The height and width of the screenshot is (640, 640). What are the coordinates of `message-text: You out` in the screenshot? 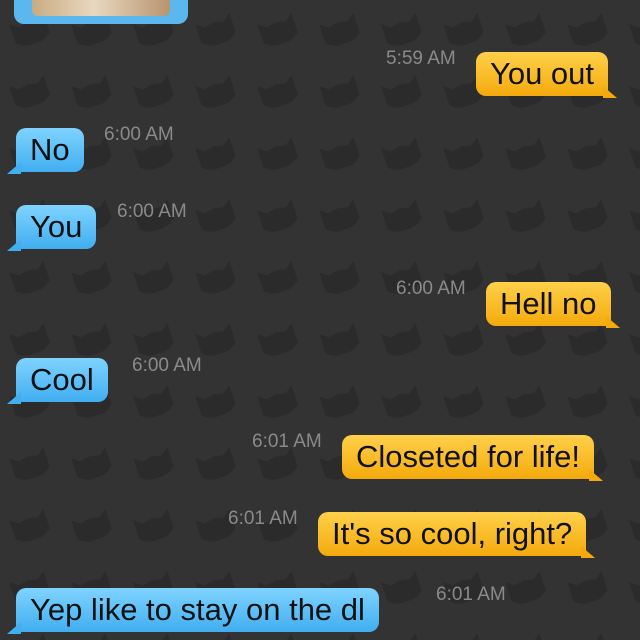 It's located at (542, 73).